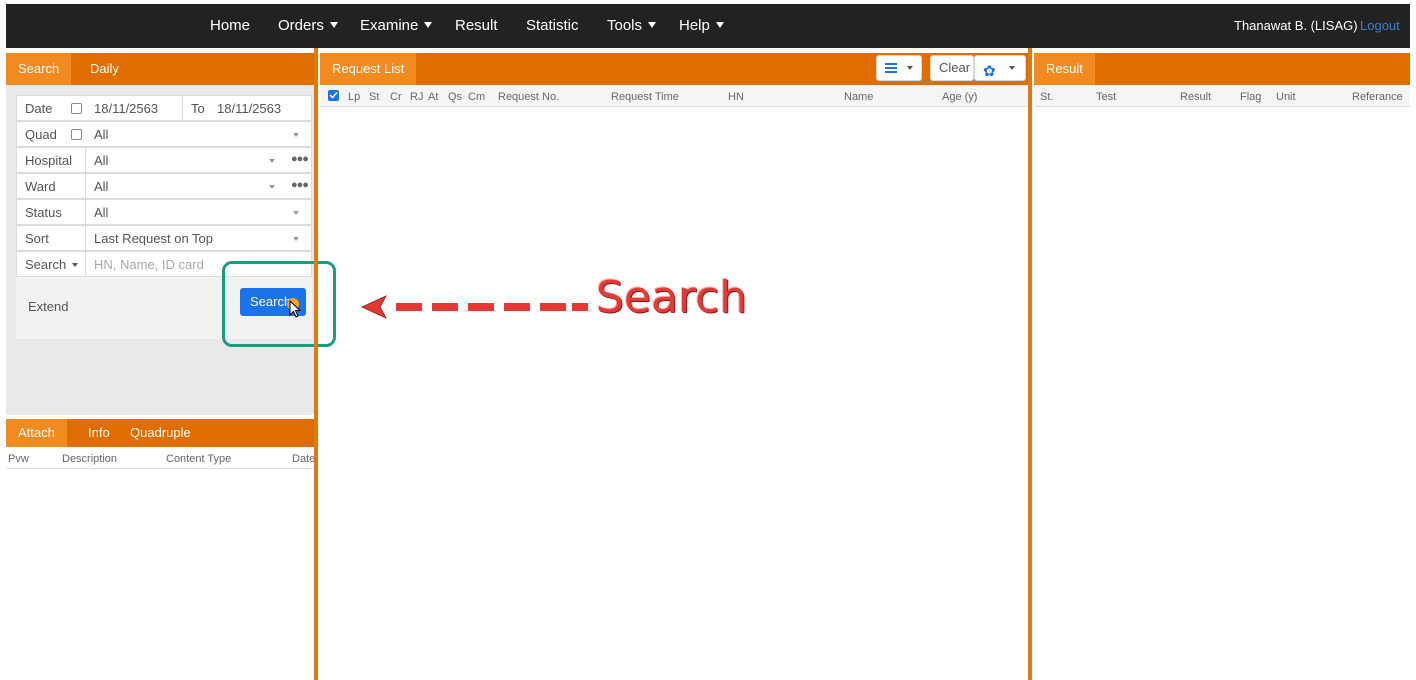 The width and height of the screenshot is (1416, 680). What do you see at coordinates (858, 97) in the screenshot?
I see `col-name: Name` at bounding box center [858, 97].